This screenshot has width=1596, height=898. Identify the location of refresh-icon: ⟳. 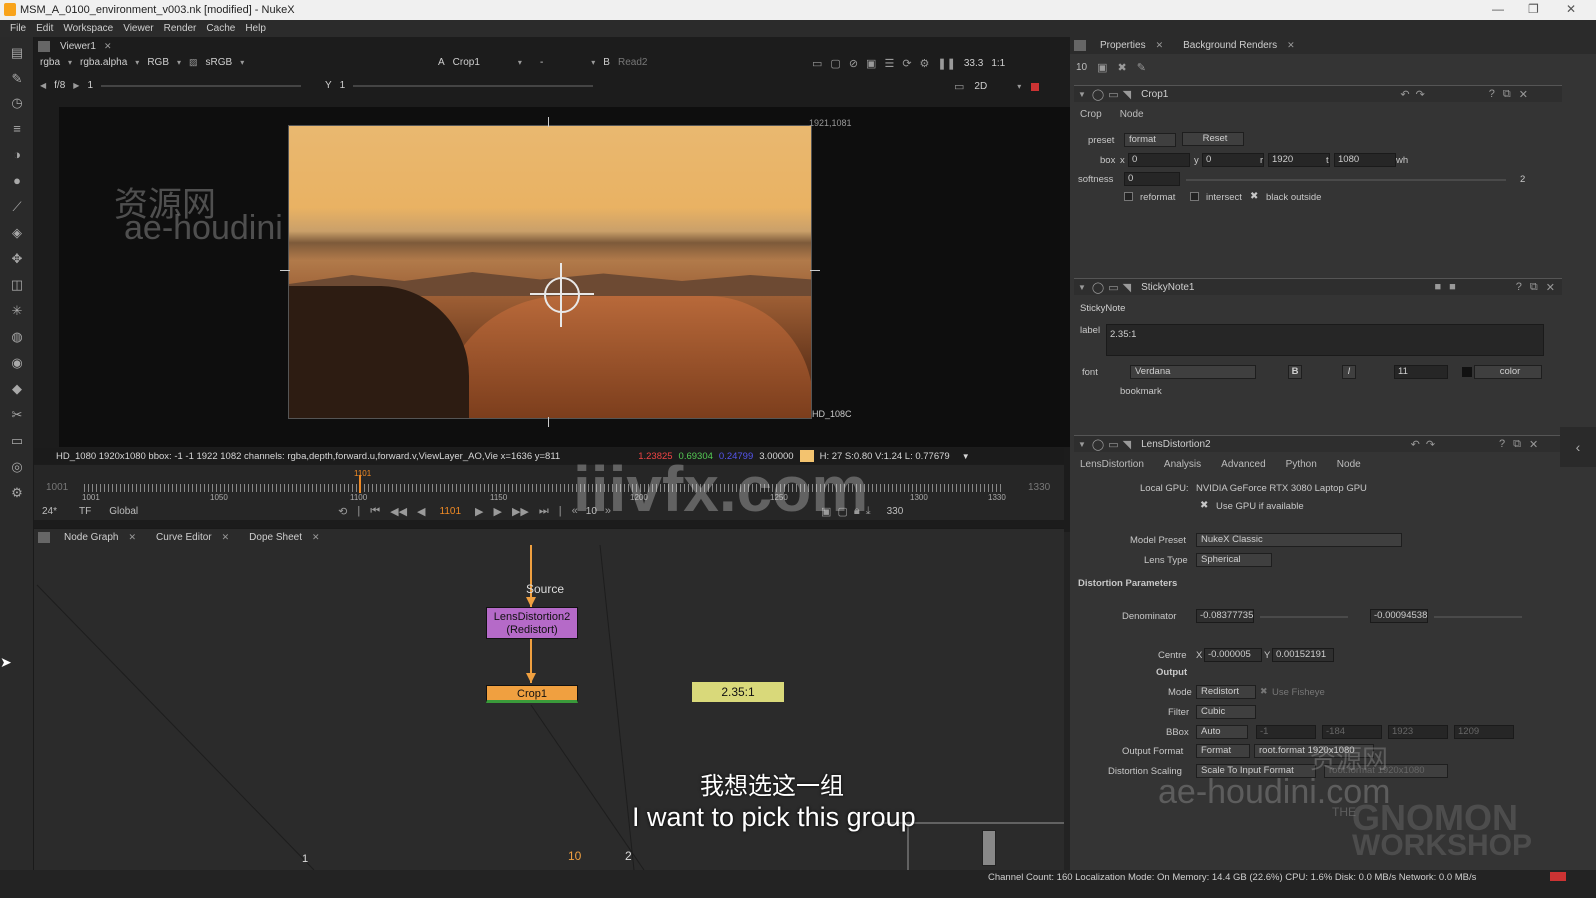
(906, 63).